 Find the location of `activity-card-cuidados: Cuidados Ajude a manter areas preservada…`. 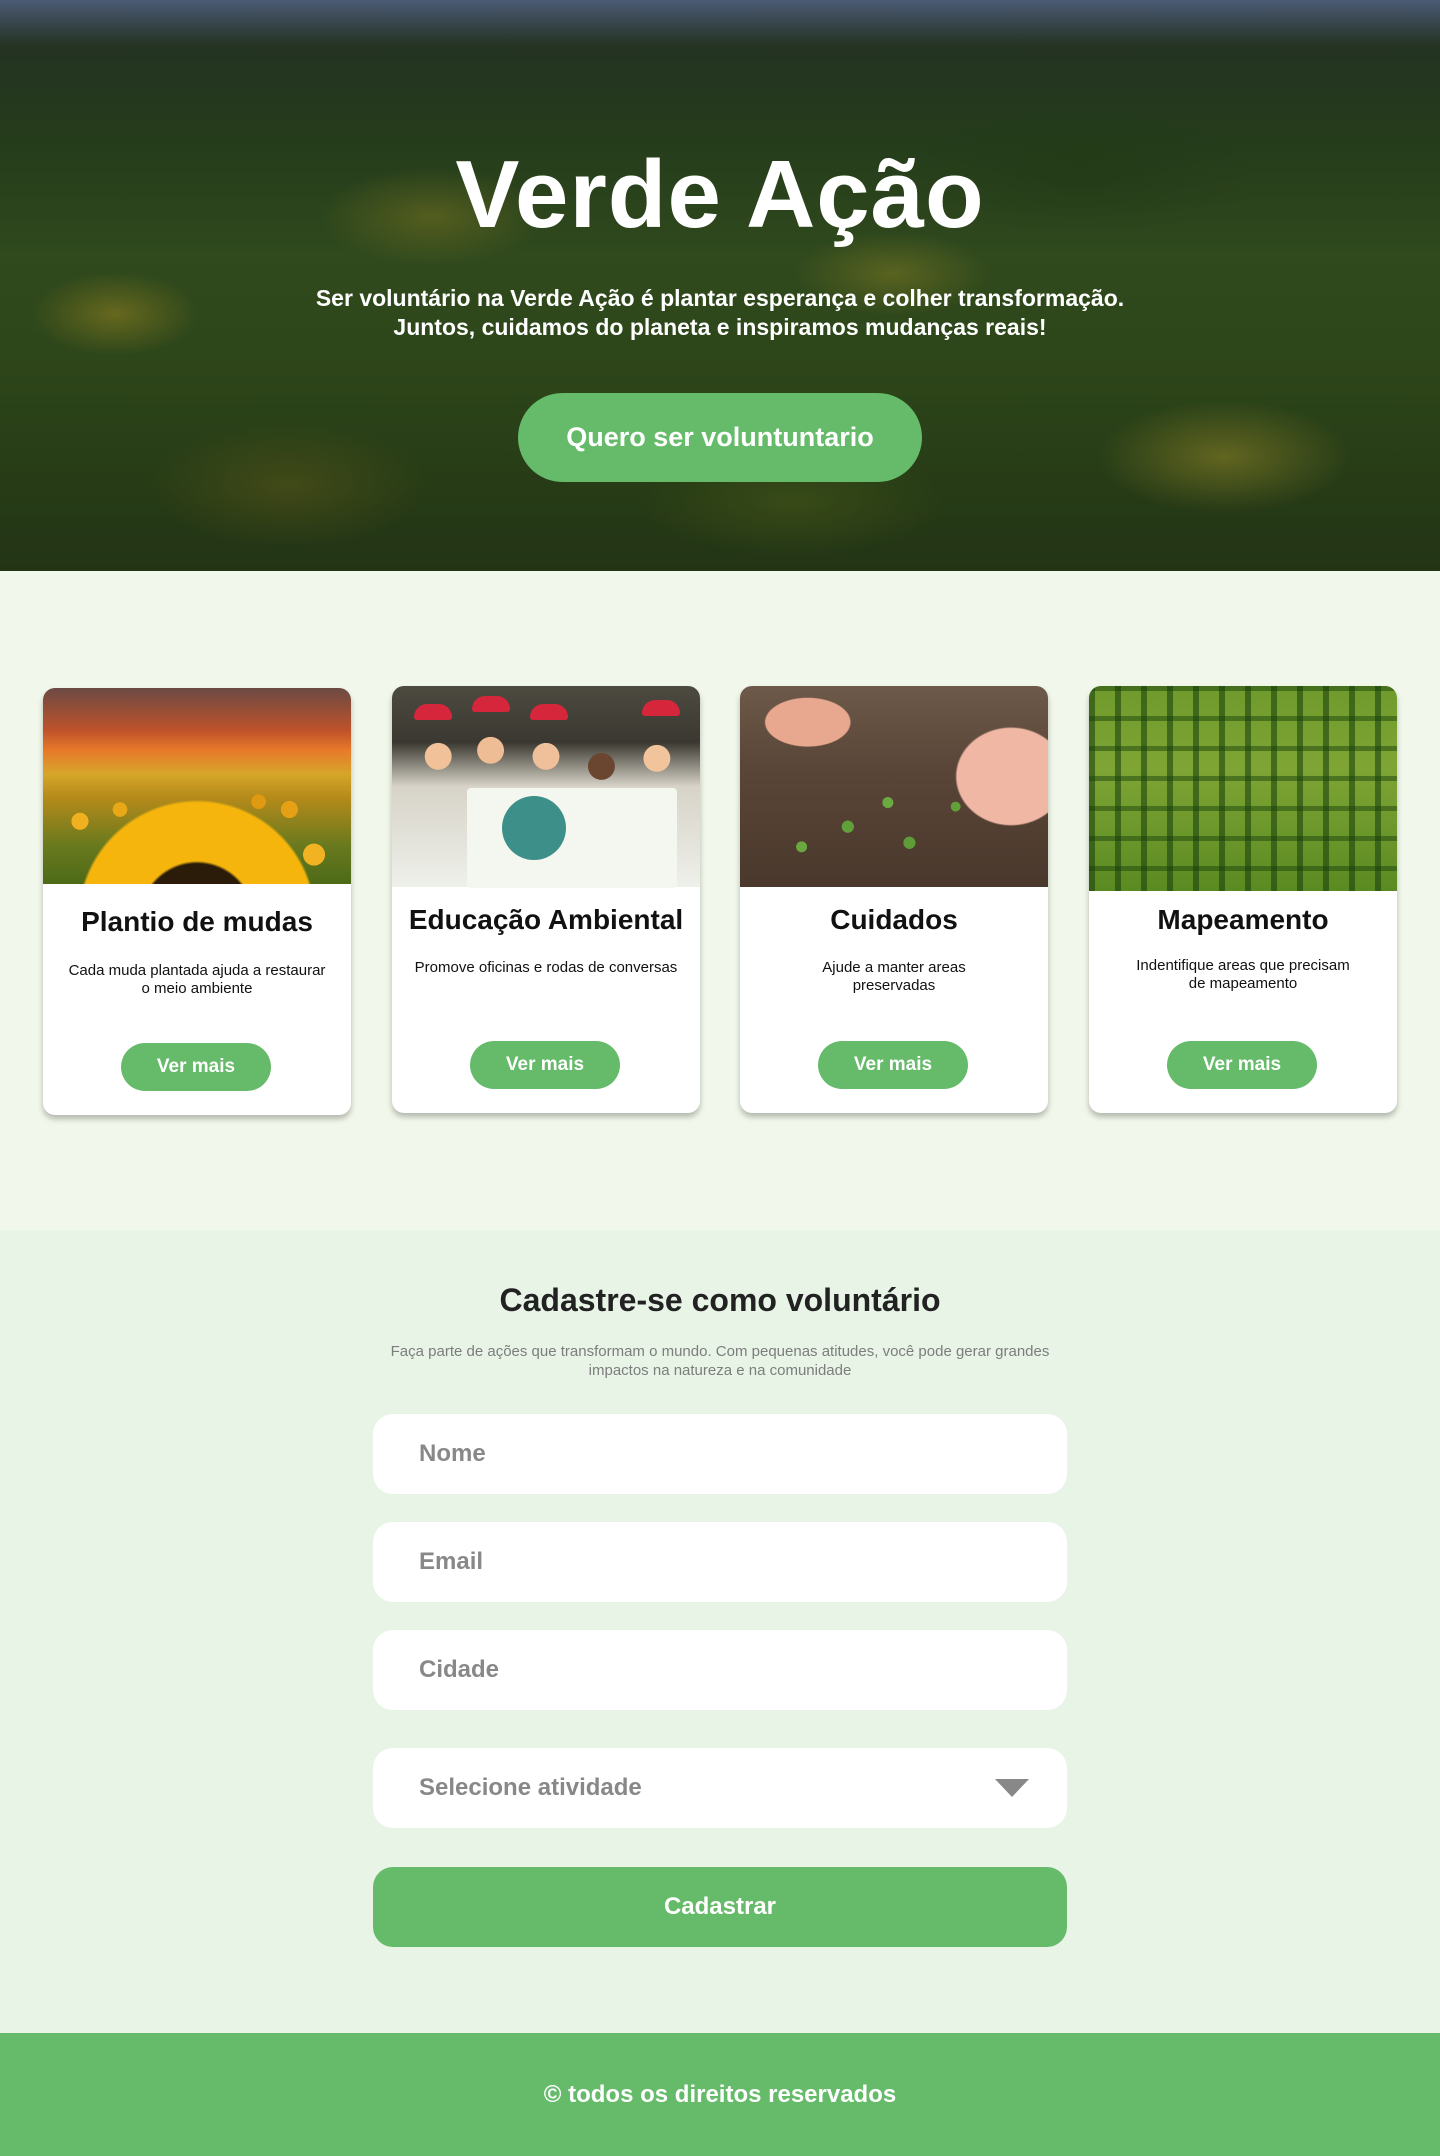

activity-card-cuidados: Cuidados Ajude a manter areas preservada… is located at coordinates (894, 899).